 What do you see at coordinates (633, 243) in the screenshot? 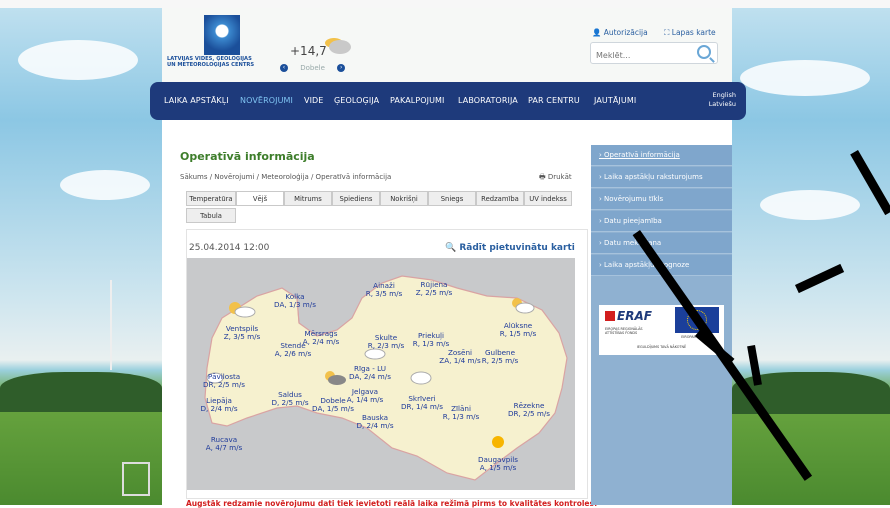
I see `sidebar-item-label: Datu meklēšana` at bounding box center [633, 243].